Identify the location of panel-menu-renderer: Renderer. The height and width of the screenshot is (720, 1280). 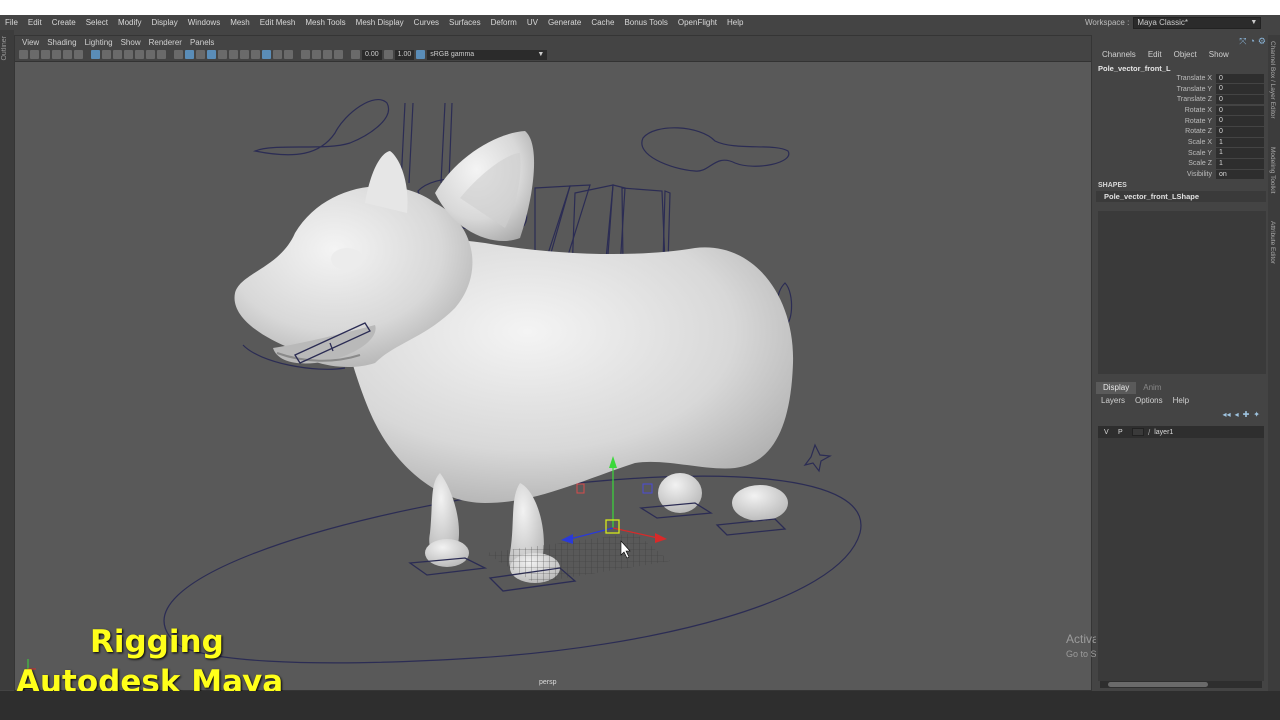
(165, 42).